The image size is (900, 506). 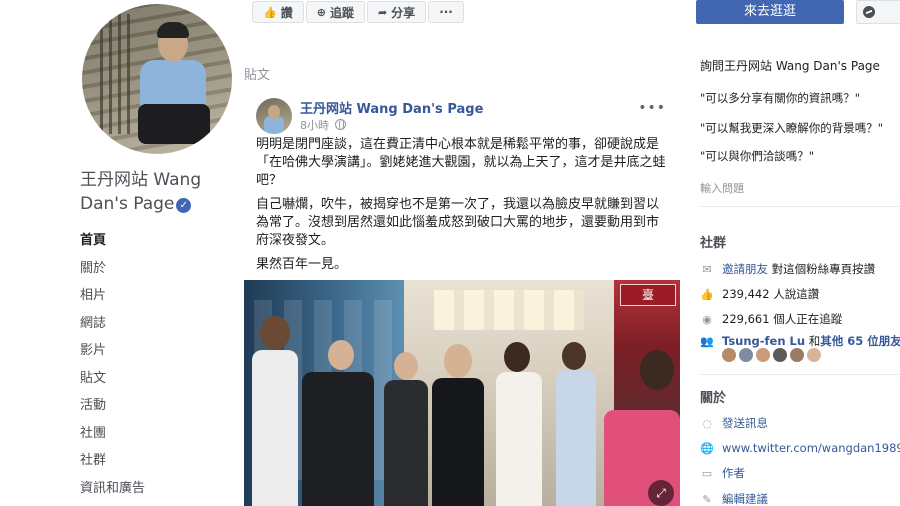 I want to click on globe-icon: 🌐, so click(x=707, y=448).